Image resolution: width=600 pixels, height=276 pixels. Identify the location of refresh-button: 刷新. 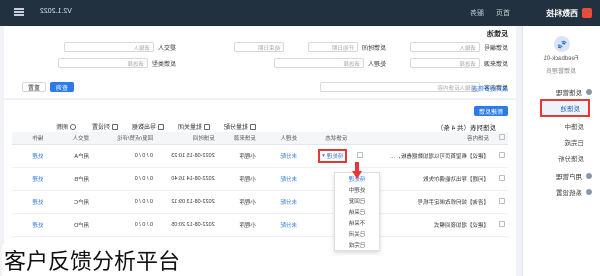
(66, 126).